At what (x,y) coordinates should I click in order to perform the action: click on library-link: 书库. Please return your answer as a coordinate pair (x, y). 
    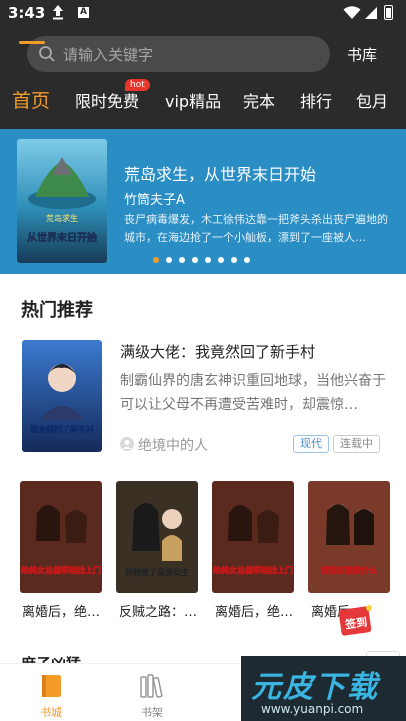
    Looking at the image, I should click on (362, 54).